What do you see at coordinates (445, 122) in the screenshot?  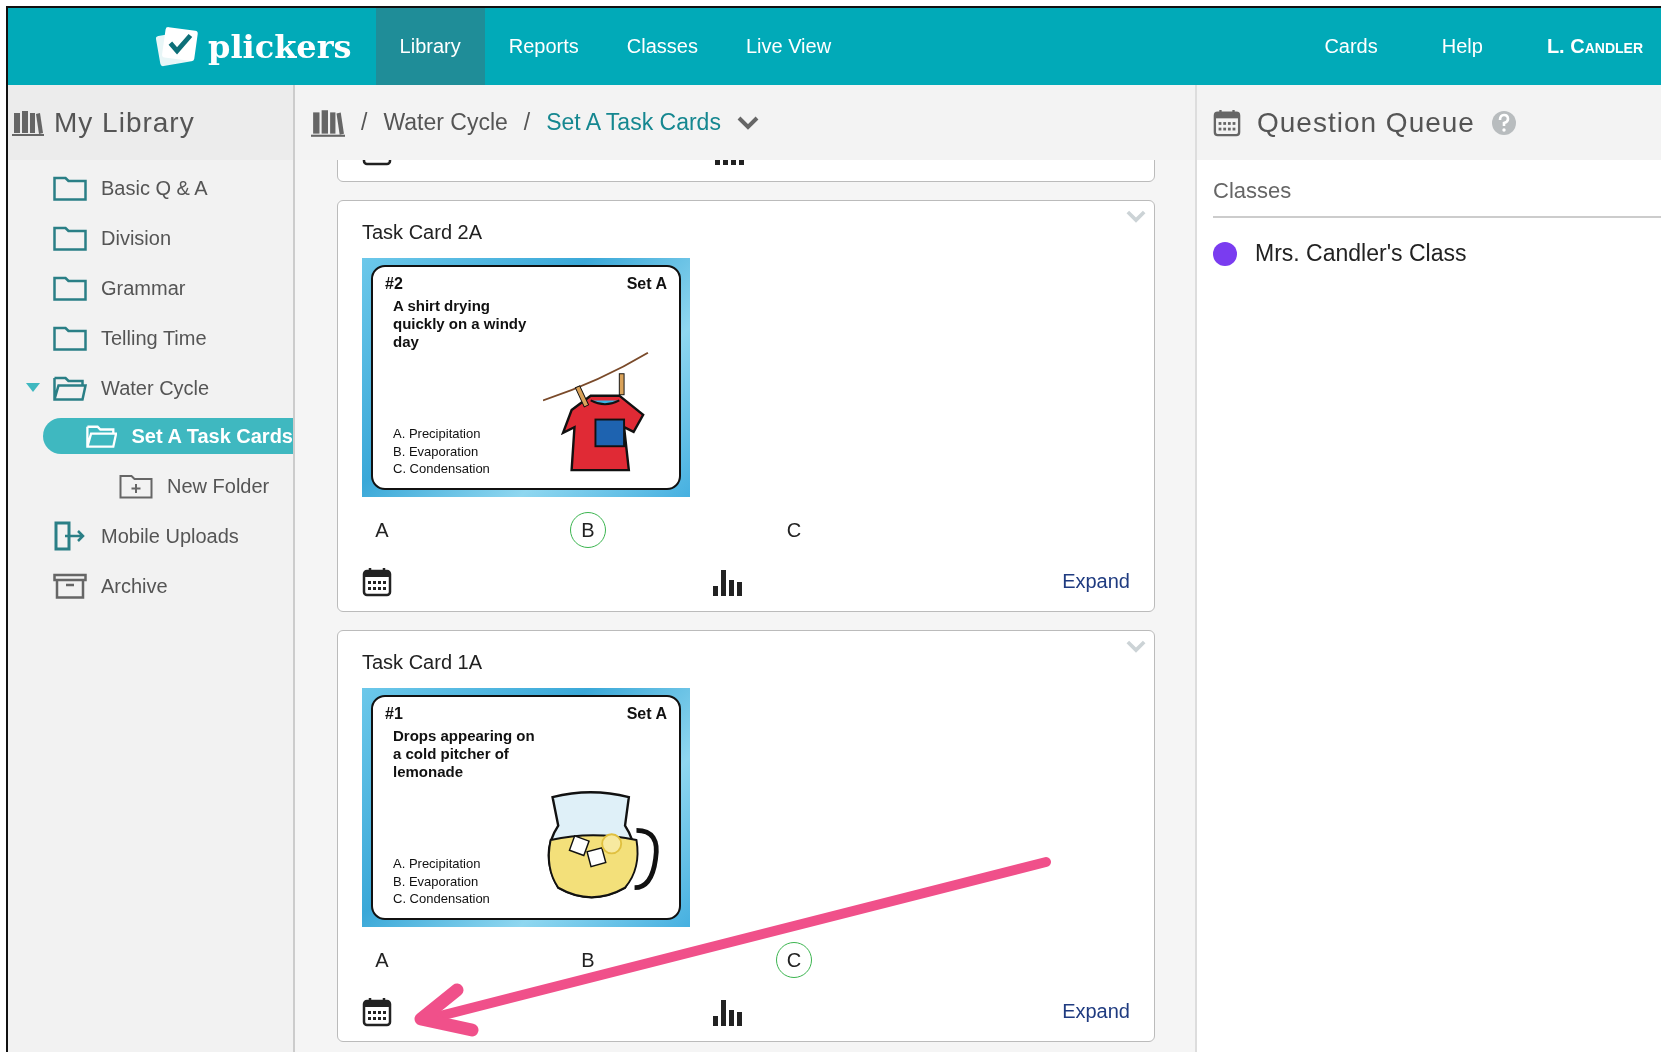 I see `breadcrumb-link: Water Cycle` at bounding box center [445, 122].